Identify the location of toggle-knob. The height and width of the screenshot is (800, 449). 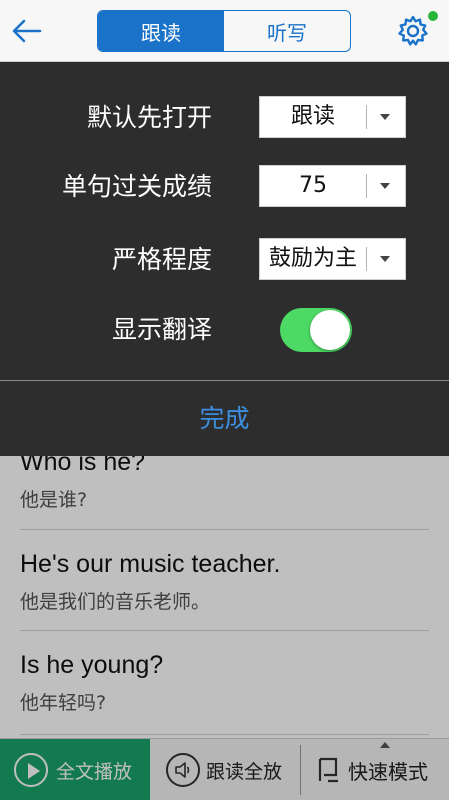
(330, 330).